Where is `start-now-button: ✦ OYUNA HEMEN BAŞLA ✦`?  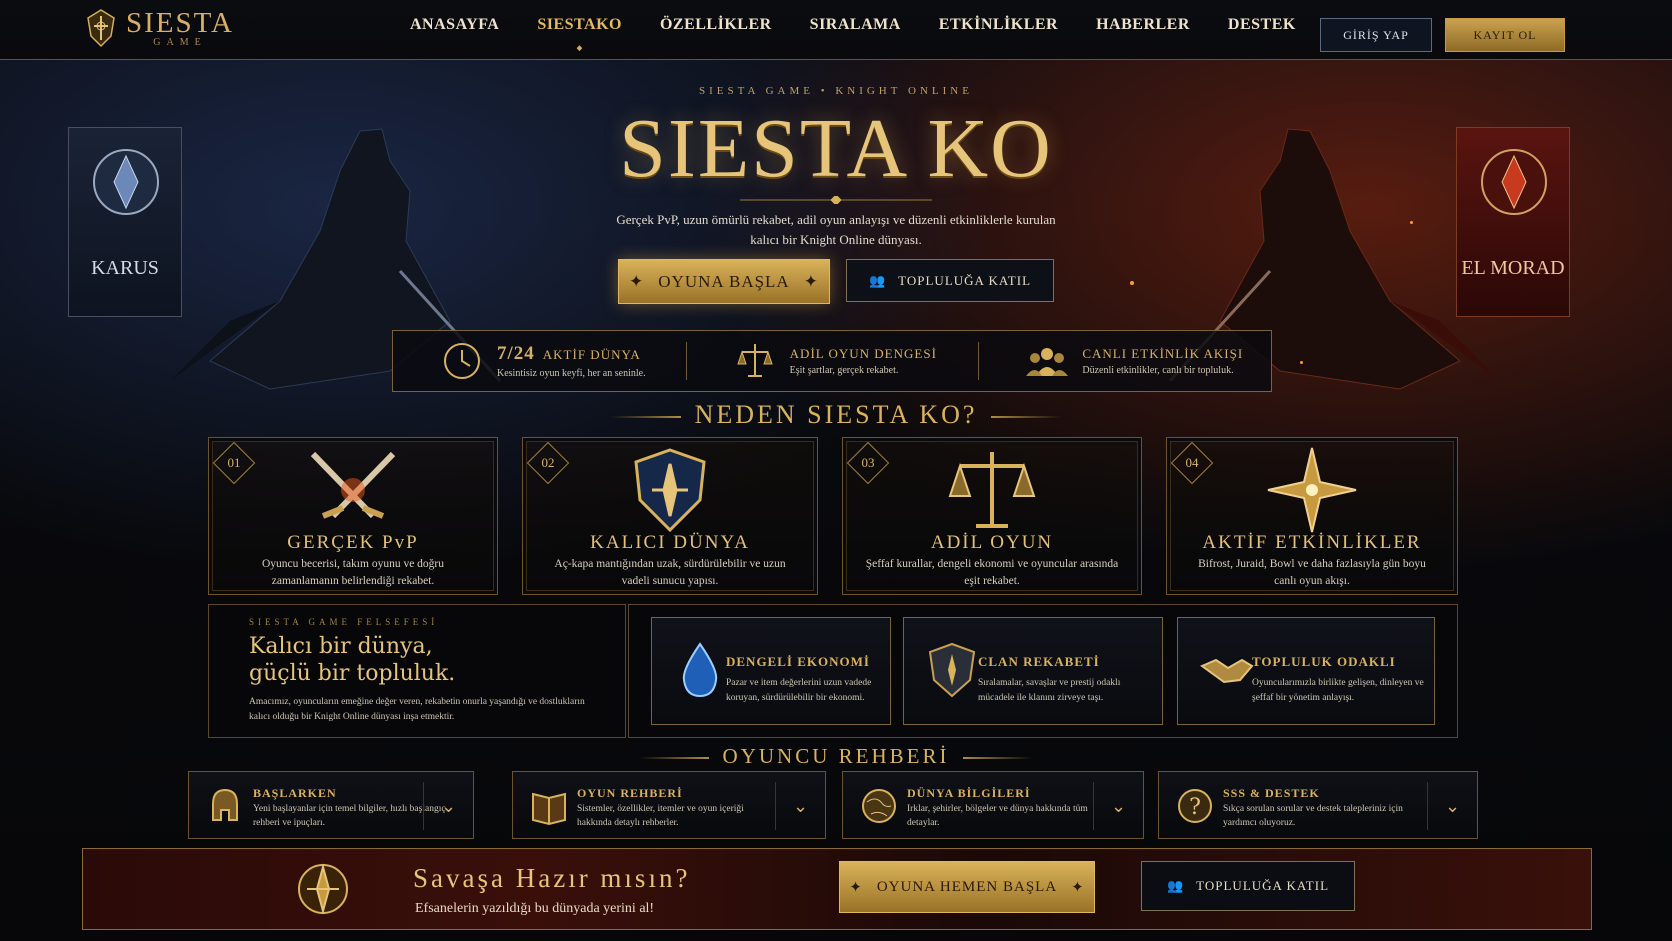 start-now-button: ✦ OYUNA HEMEN BAŞLA ✦ is located at coordinates (967, 887).